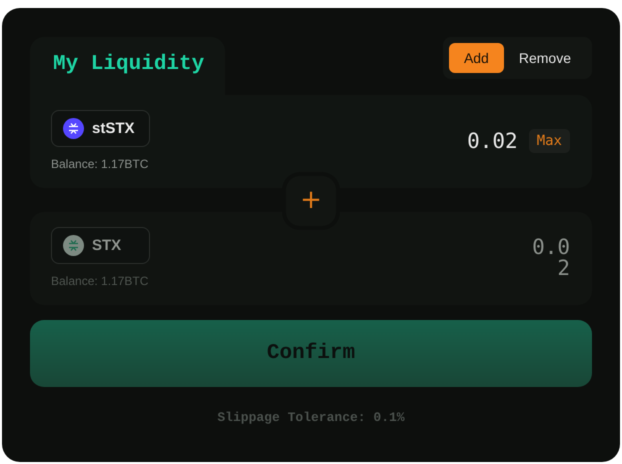  What do you see at coordinates (545, 58) in the screenshot?
I see `mode-tab: Remove` at bounding box center [545, 58].